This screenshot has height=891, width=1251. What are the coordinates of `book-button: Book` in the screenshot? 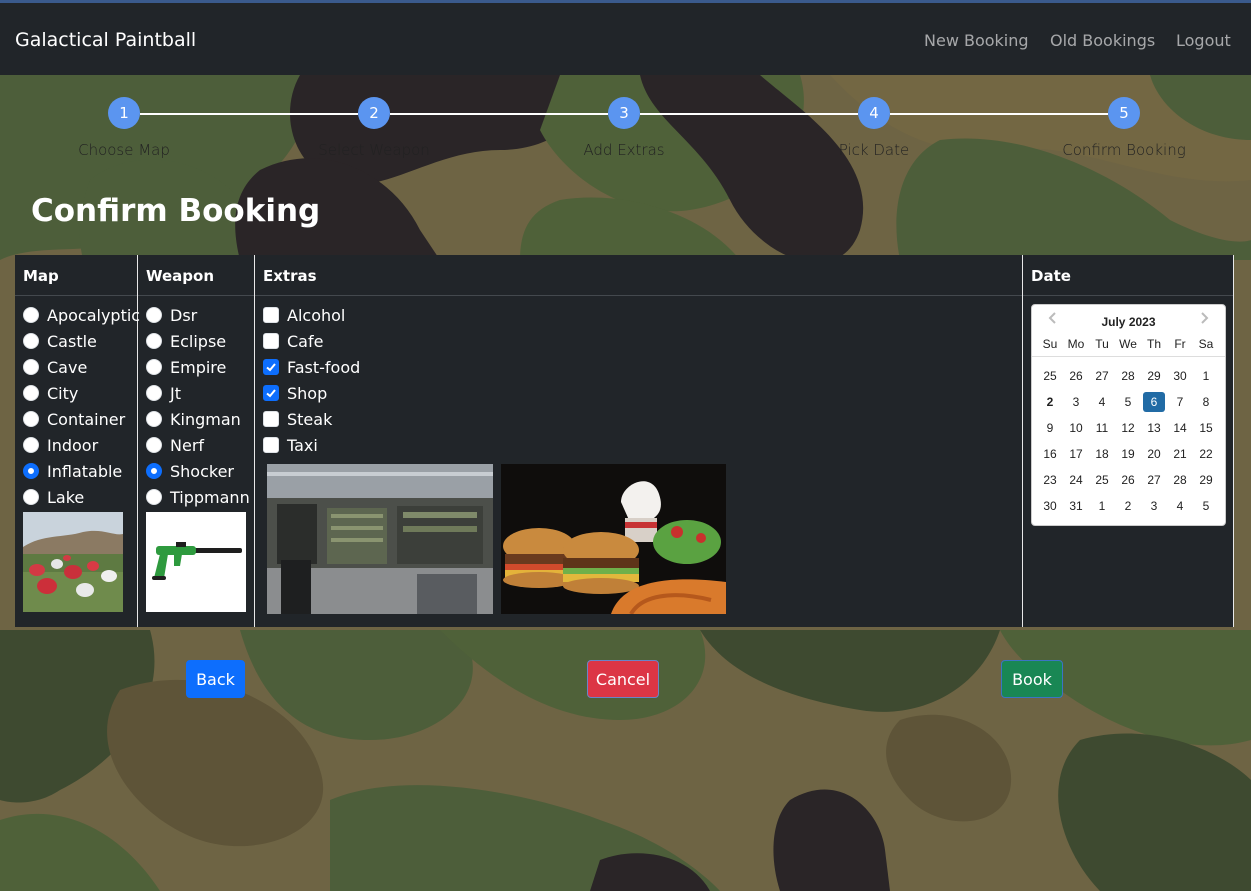 It's located at (1032, 679).